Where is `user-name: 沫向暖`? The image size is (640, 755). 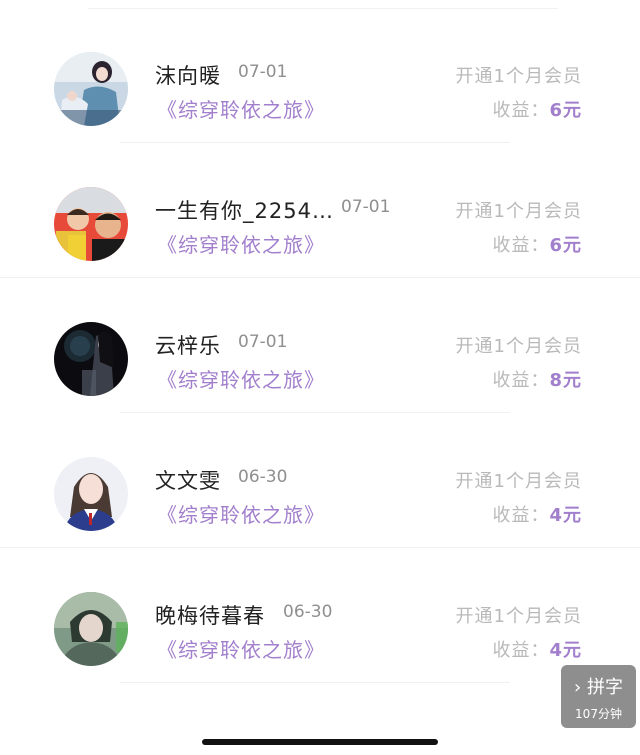 user-name: 沫向暖 is located at coordinates (188, 76).